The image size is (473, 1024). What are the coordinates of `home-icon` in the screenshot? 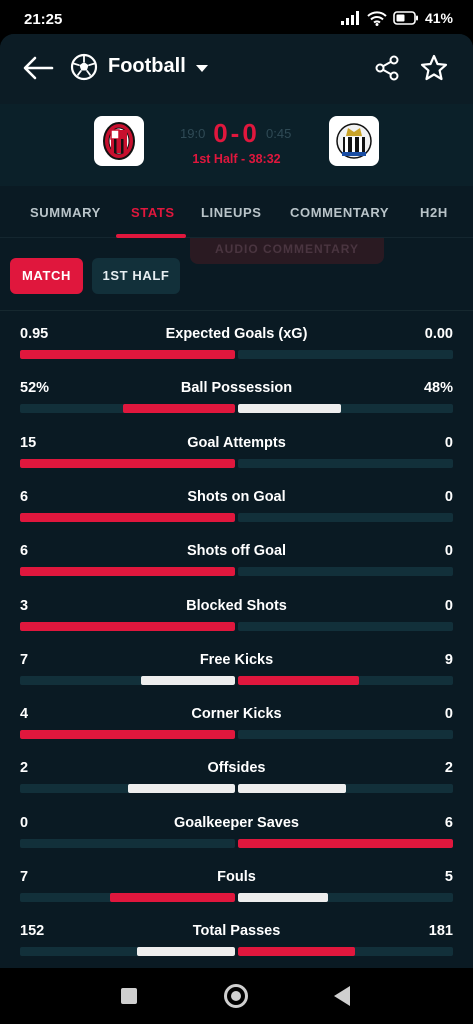 It's located at (236, 996).